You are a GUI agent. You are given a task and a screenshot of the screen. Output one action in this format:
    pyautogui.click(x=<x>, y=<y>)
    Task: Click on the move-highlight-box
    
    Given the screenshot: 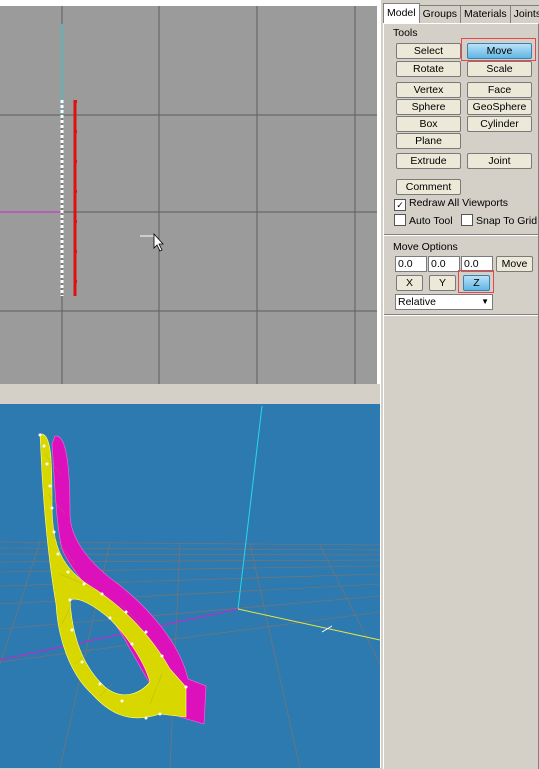 What is the action you would take?
    pyautogui.click(x=498, y=49)
    